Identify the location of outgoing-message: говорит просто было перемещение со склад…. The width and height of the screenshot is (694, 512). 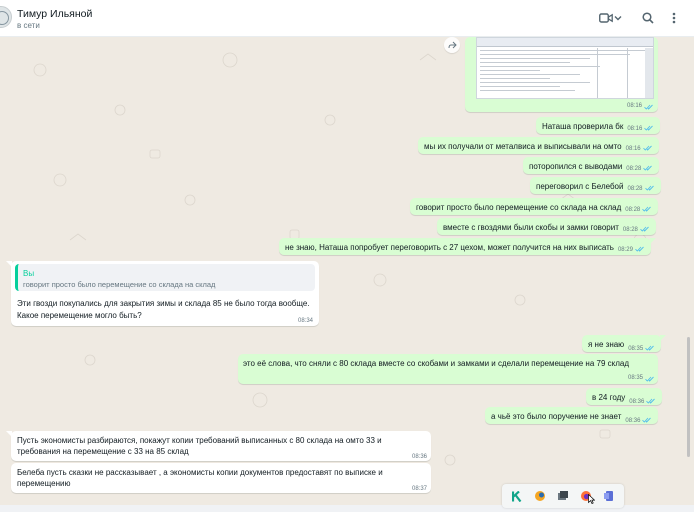
(534, 207).